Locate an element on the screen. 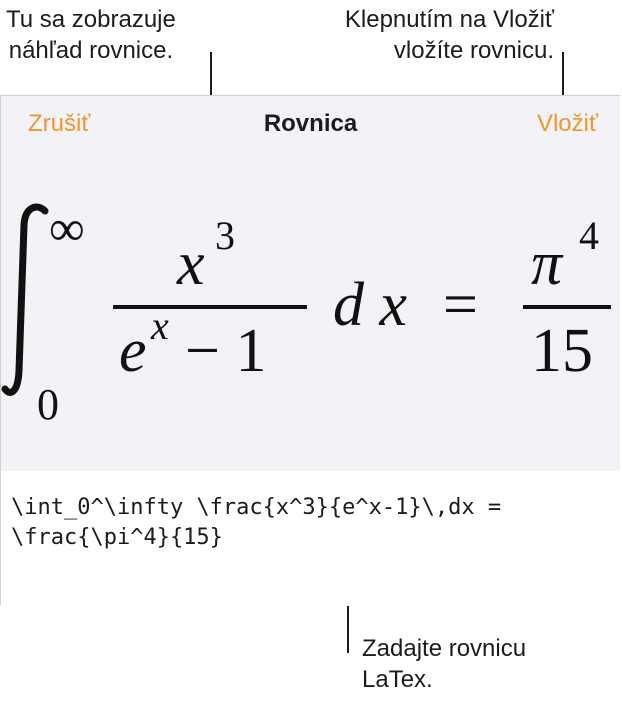 Image resolution: width=622 pixels, height=702 pixels. callout-insert-label: Klepnutím na Vložiť vložíte rovnicu. is located at coordinates (427, 35).